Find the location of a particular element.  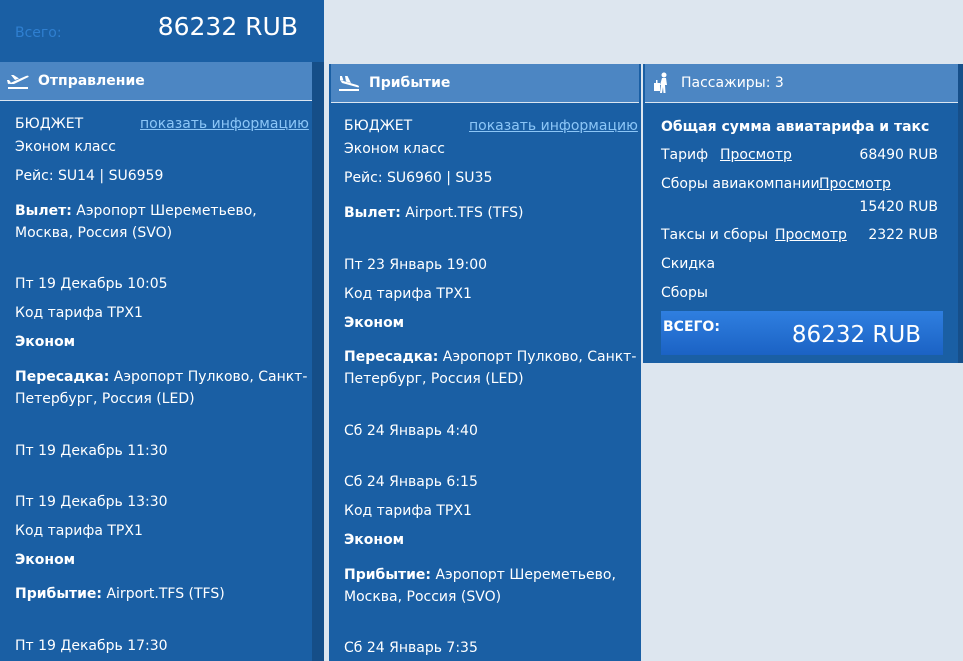

departure-place-line1: Вылет: Аэропорт Шереметьево, is located at coordinates (136, 211).